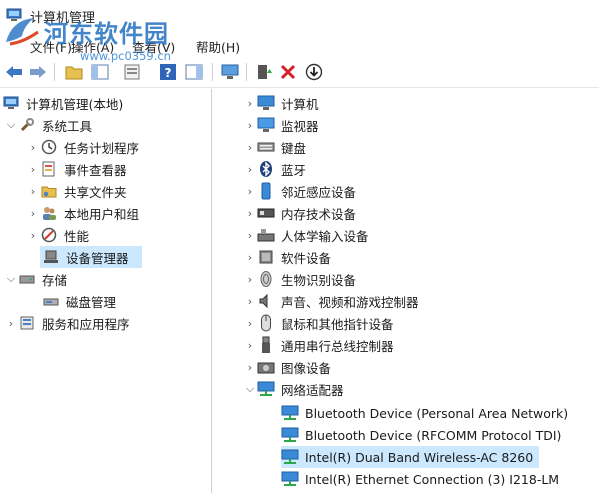 This screenshot has width=599, height=493. What do you see at coordinates (266, 323) in the screenshot?
I see `mouse-icon` at bounding box center [266, 323].